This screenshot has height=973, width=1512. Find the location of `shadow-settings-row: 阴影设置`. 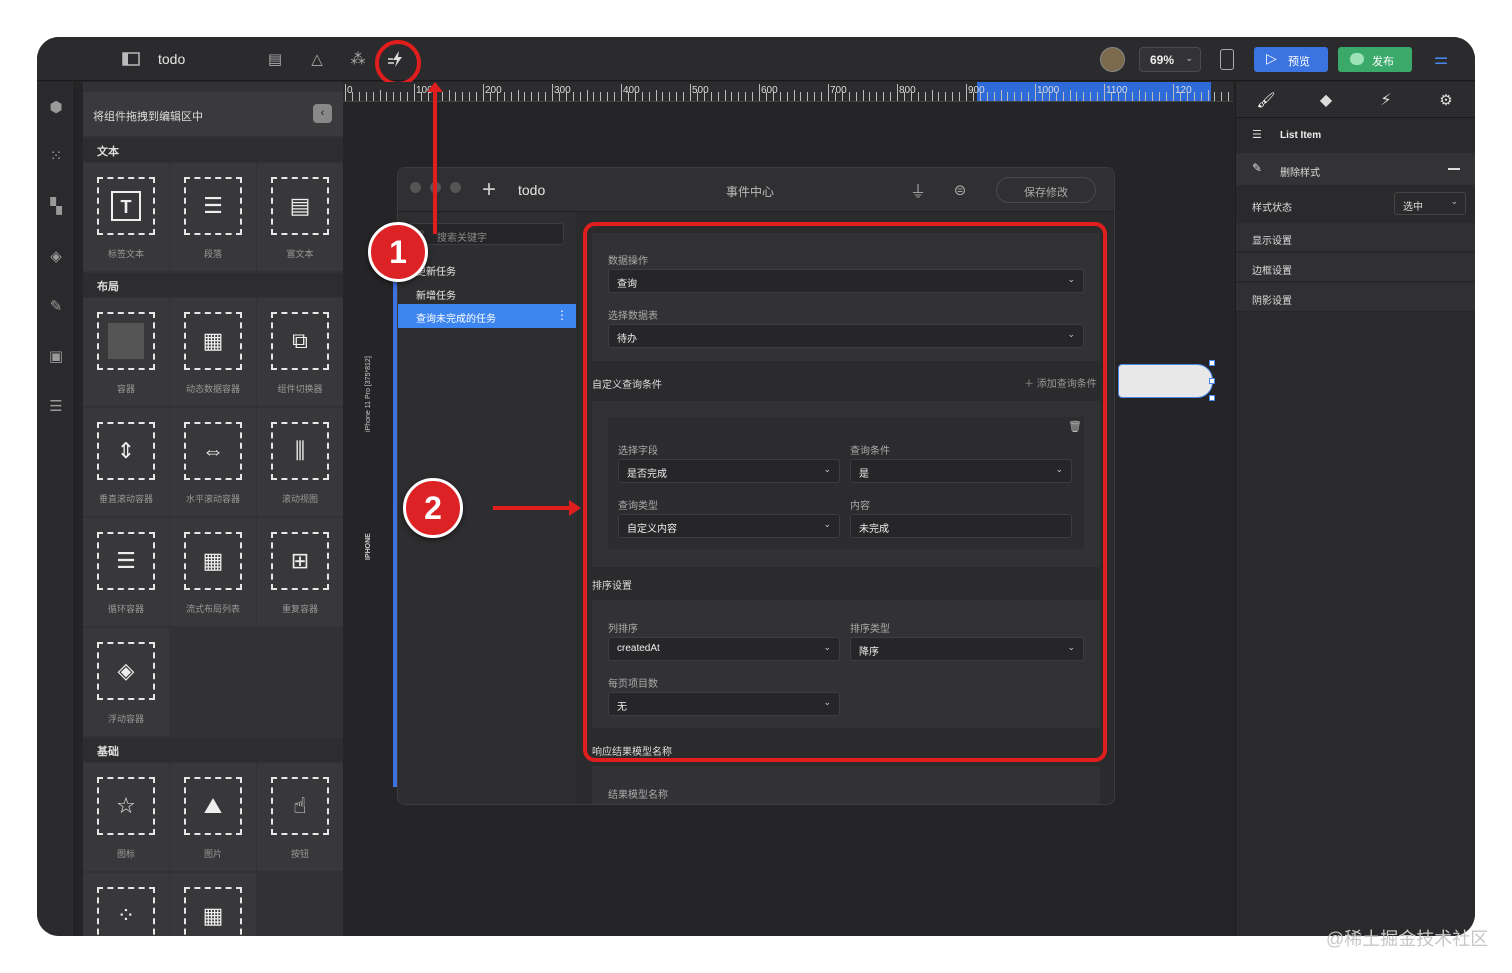

shadow-settings-row: 阴影设置 is located at coordinates (1355, 297).